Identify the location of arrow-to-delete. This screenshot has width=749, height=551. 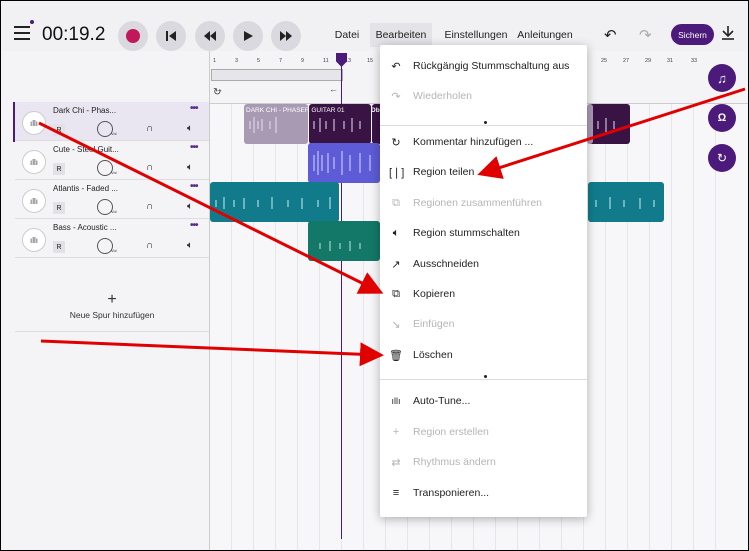
(212, 353).